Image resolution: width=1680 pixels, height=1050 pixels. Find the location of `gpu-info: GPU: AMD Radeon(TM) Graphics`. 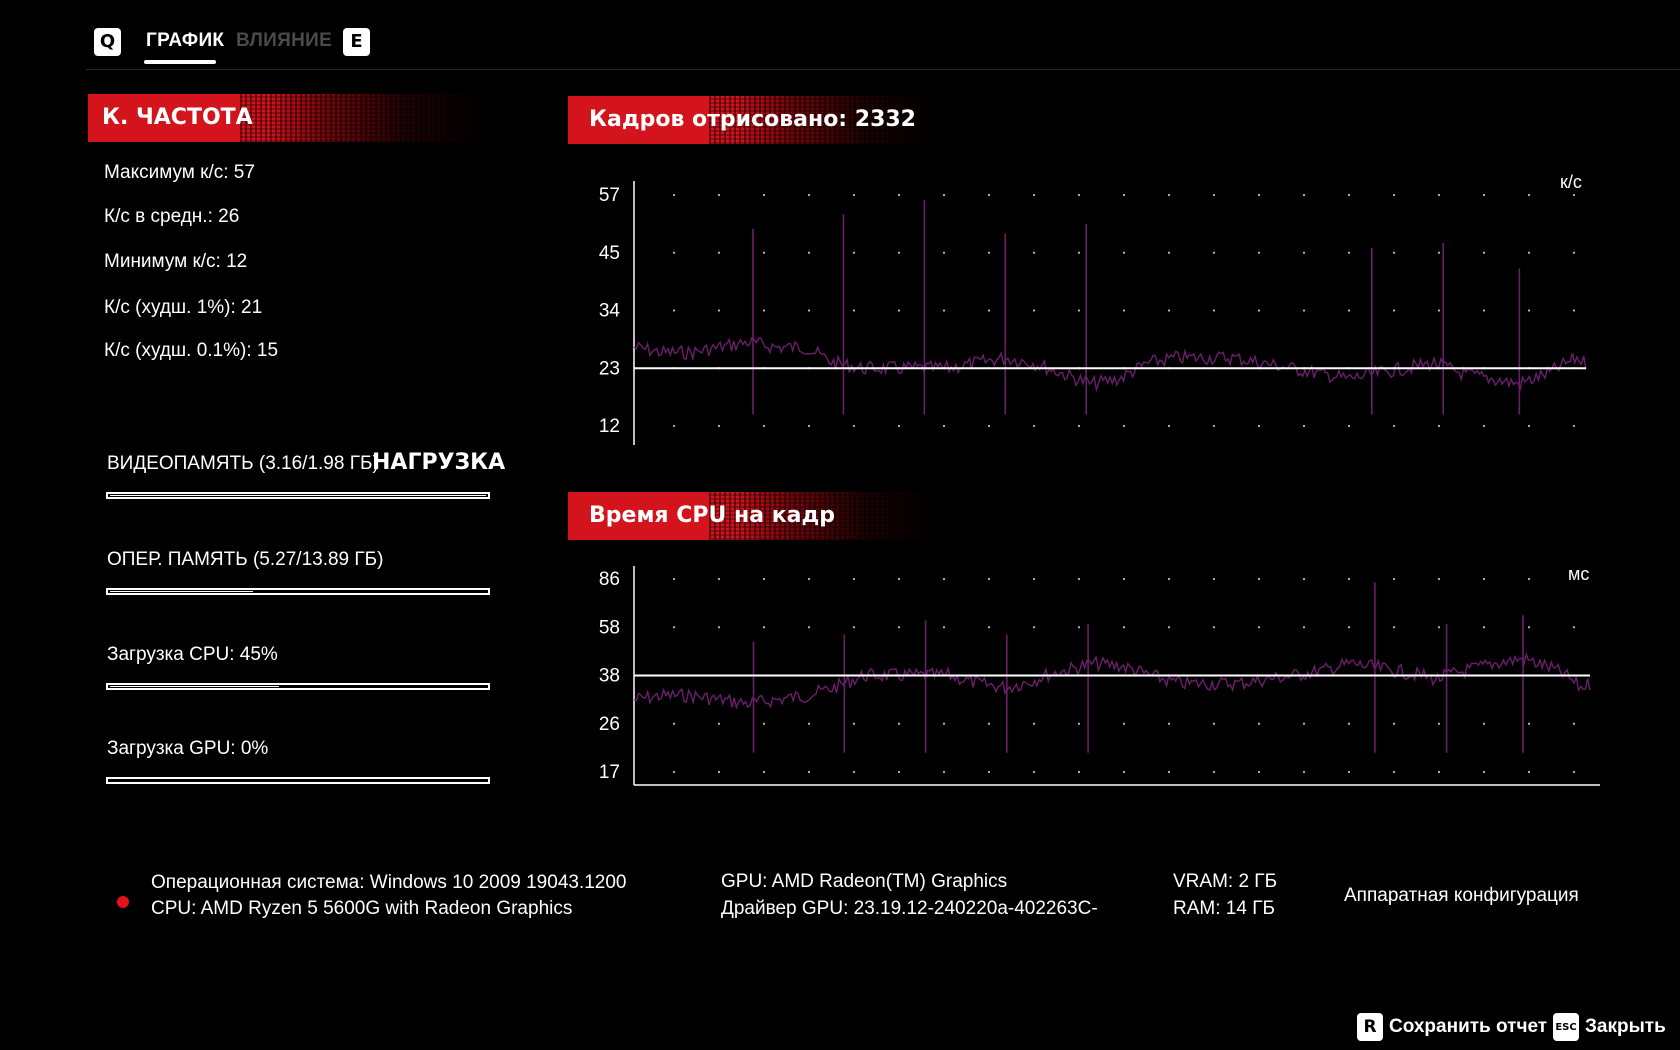

gpu-info: GPU: AMD Radeon(TM) Graphics is located at coordinates (864, 881).